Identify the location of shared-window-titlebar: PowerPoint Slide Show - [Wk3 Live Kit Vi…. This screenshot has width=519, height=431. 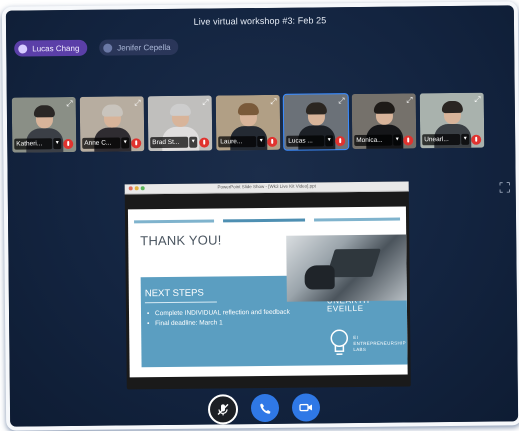
(267, 187).